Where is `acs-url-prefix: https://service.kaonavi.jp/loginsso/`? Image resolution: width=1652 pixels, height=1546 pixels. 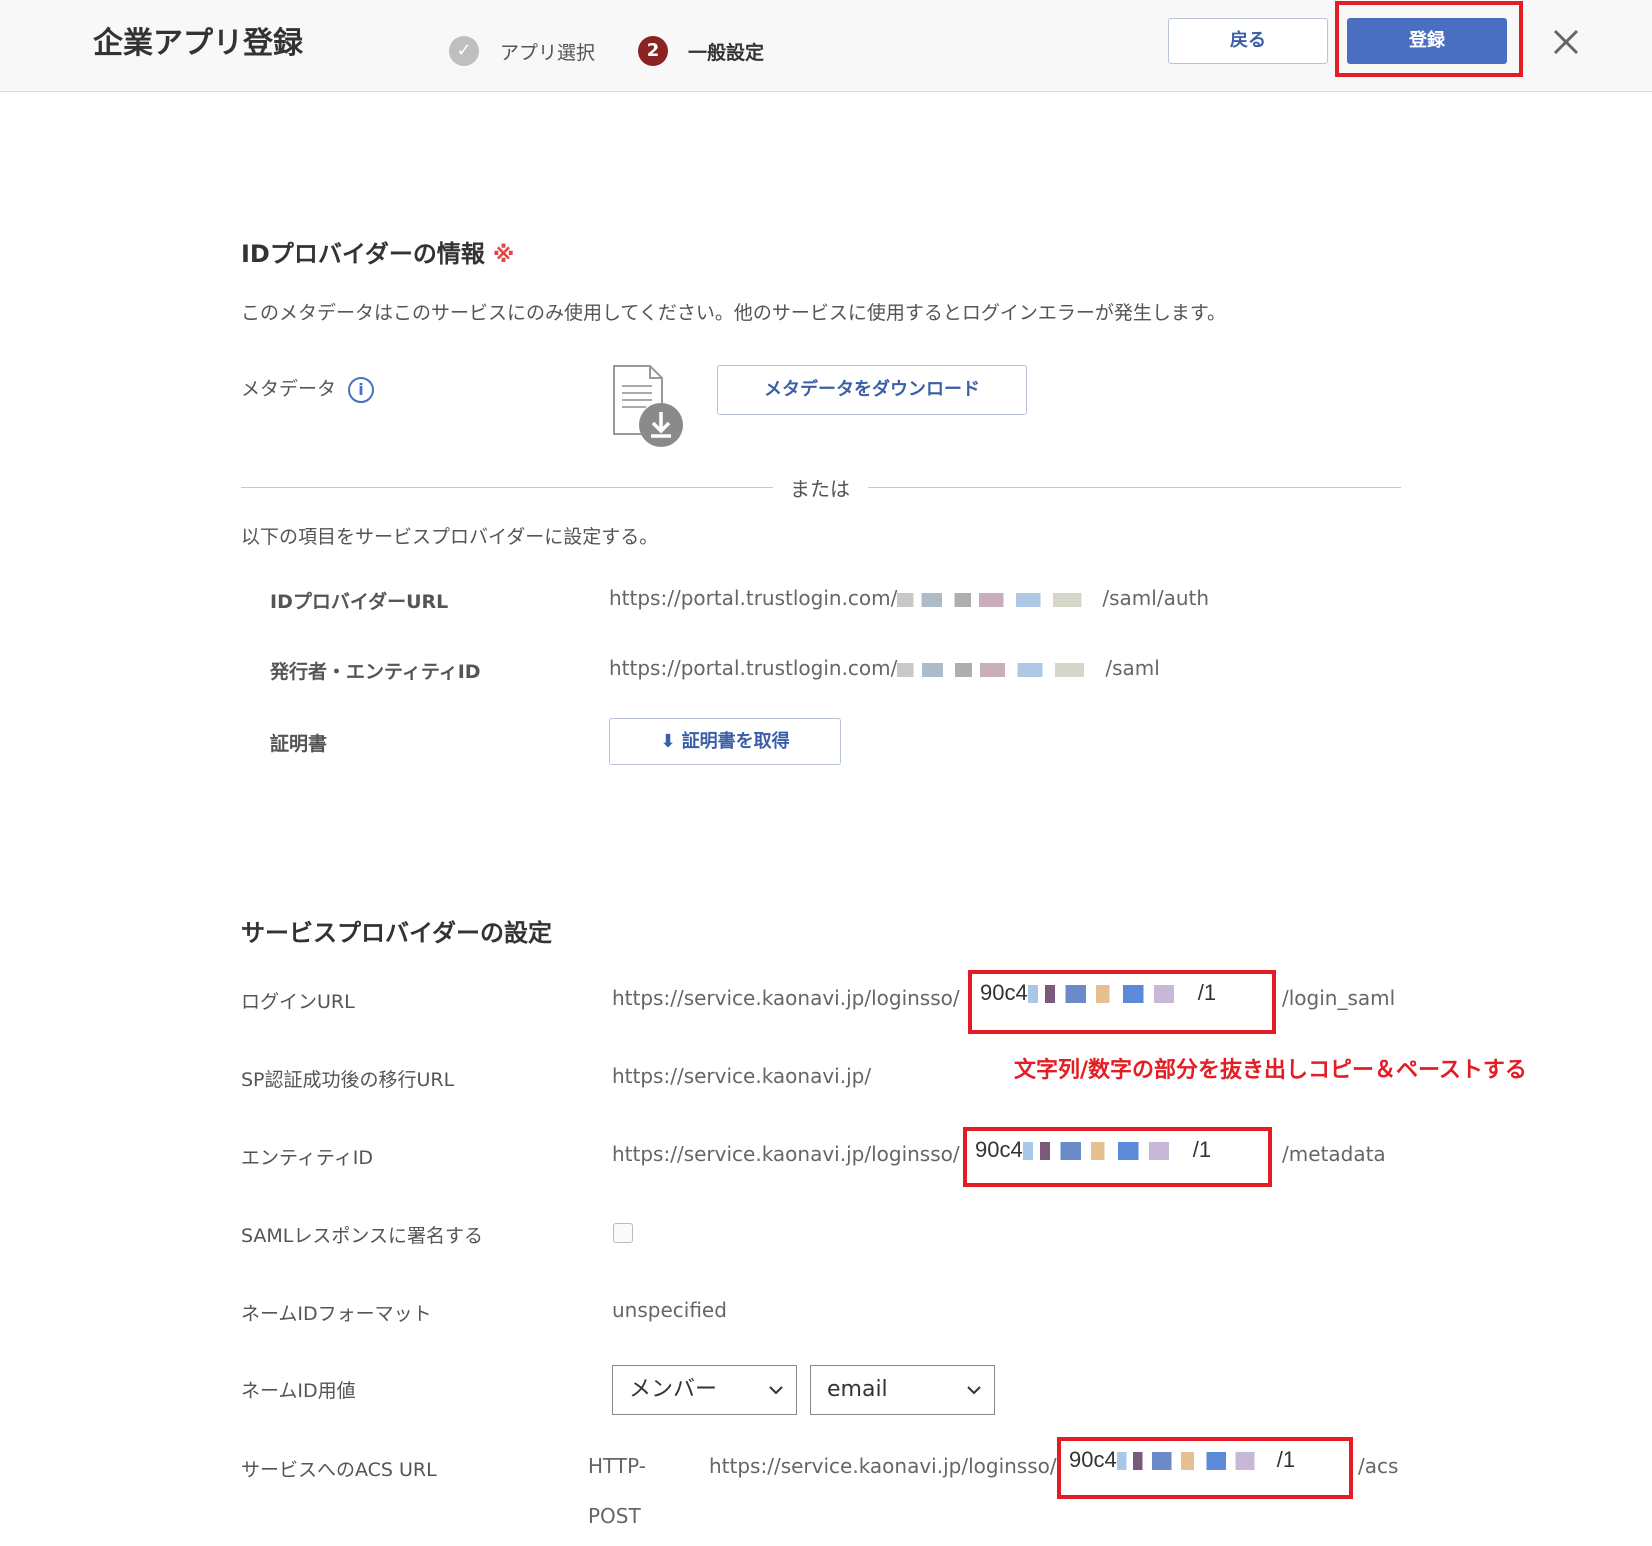 acs-url-prefix: https://service.kaonavi.jp/loginsso/ is located at coordinates (883, 1466).